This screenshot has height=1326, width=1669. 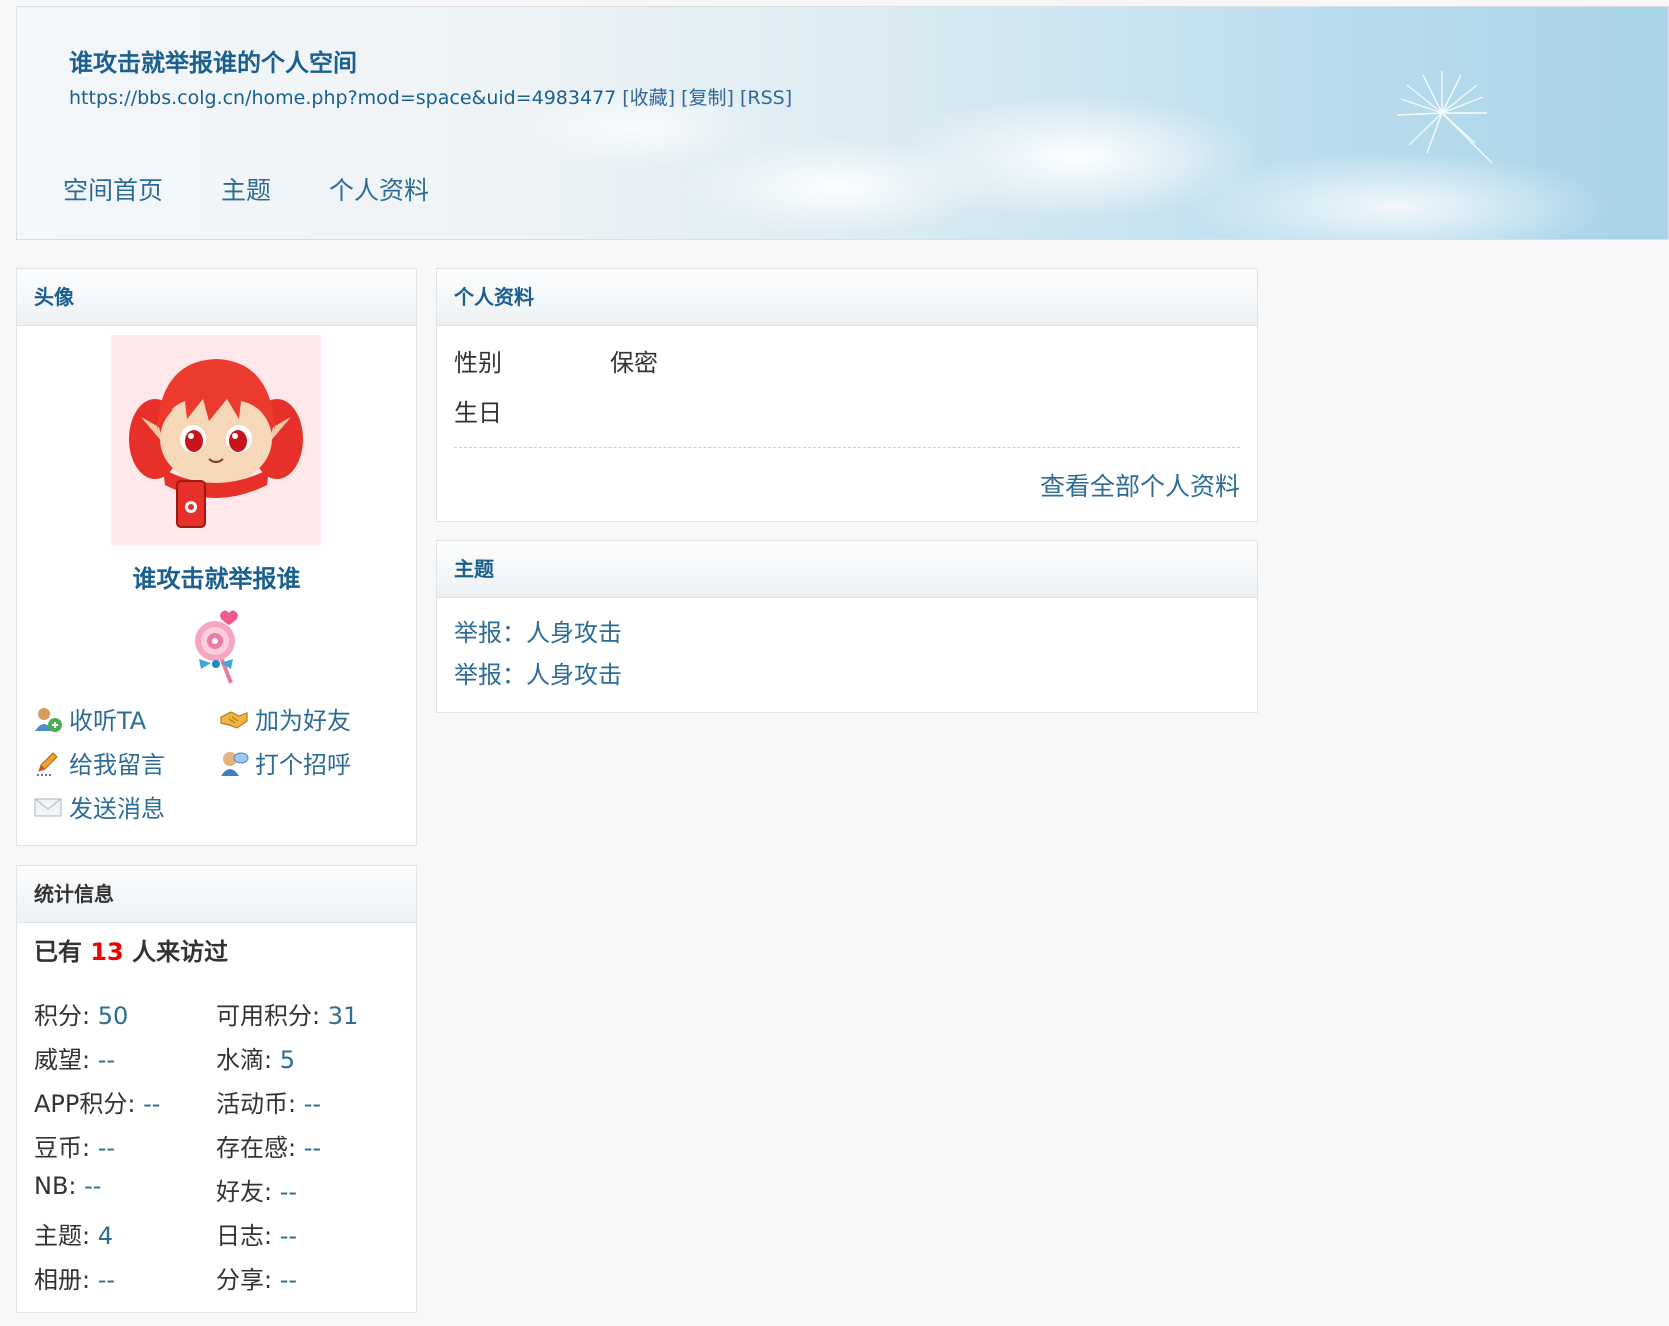 I want to click on stat-label: 水滴:, so click(x=248, y=1060).